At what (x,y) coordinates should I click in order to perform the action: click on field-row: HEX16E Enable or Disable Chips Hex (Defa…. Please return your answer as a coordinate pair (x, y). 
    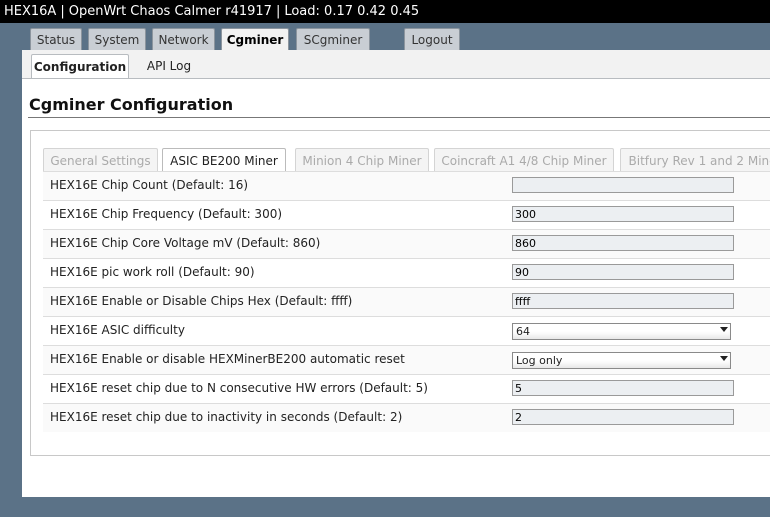
    Looking at the image, I should click on (406, 301).